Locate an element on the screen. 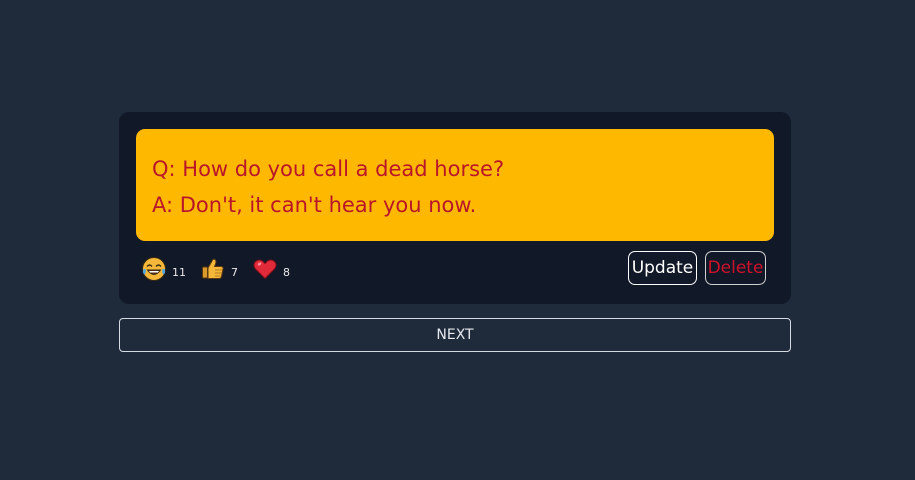 This screenshot has width=915, height=480. reaction-laugh: 11 is located at coordinates (163, 269).